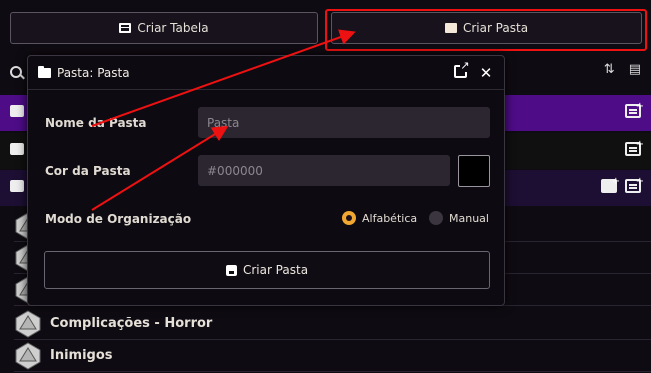 The image size is (651, 373). What do you see at coordinates (436, 218) in the screenshot?
I see `radio-unchecked-icon` at bounding box center [436, 218].